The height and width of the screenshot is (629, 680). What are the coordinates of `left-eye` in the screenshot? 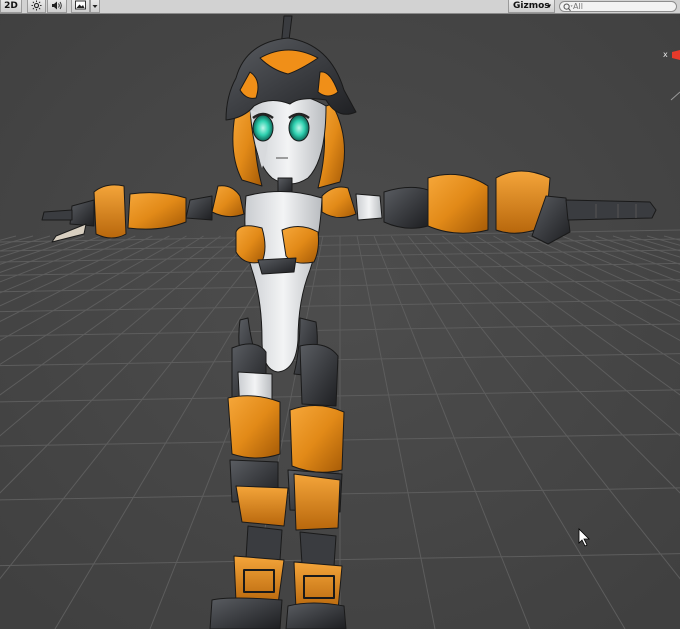 It's located at (263, 128).